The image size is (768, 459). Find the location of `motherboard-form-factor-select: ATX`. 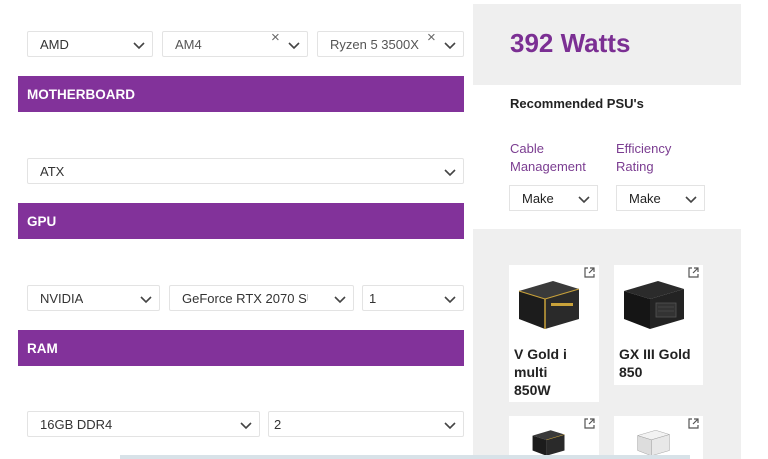

motherboard-form-factor-select: ATX is located at coordinates (245, 171).